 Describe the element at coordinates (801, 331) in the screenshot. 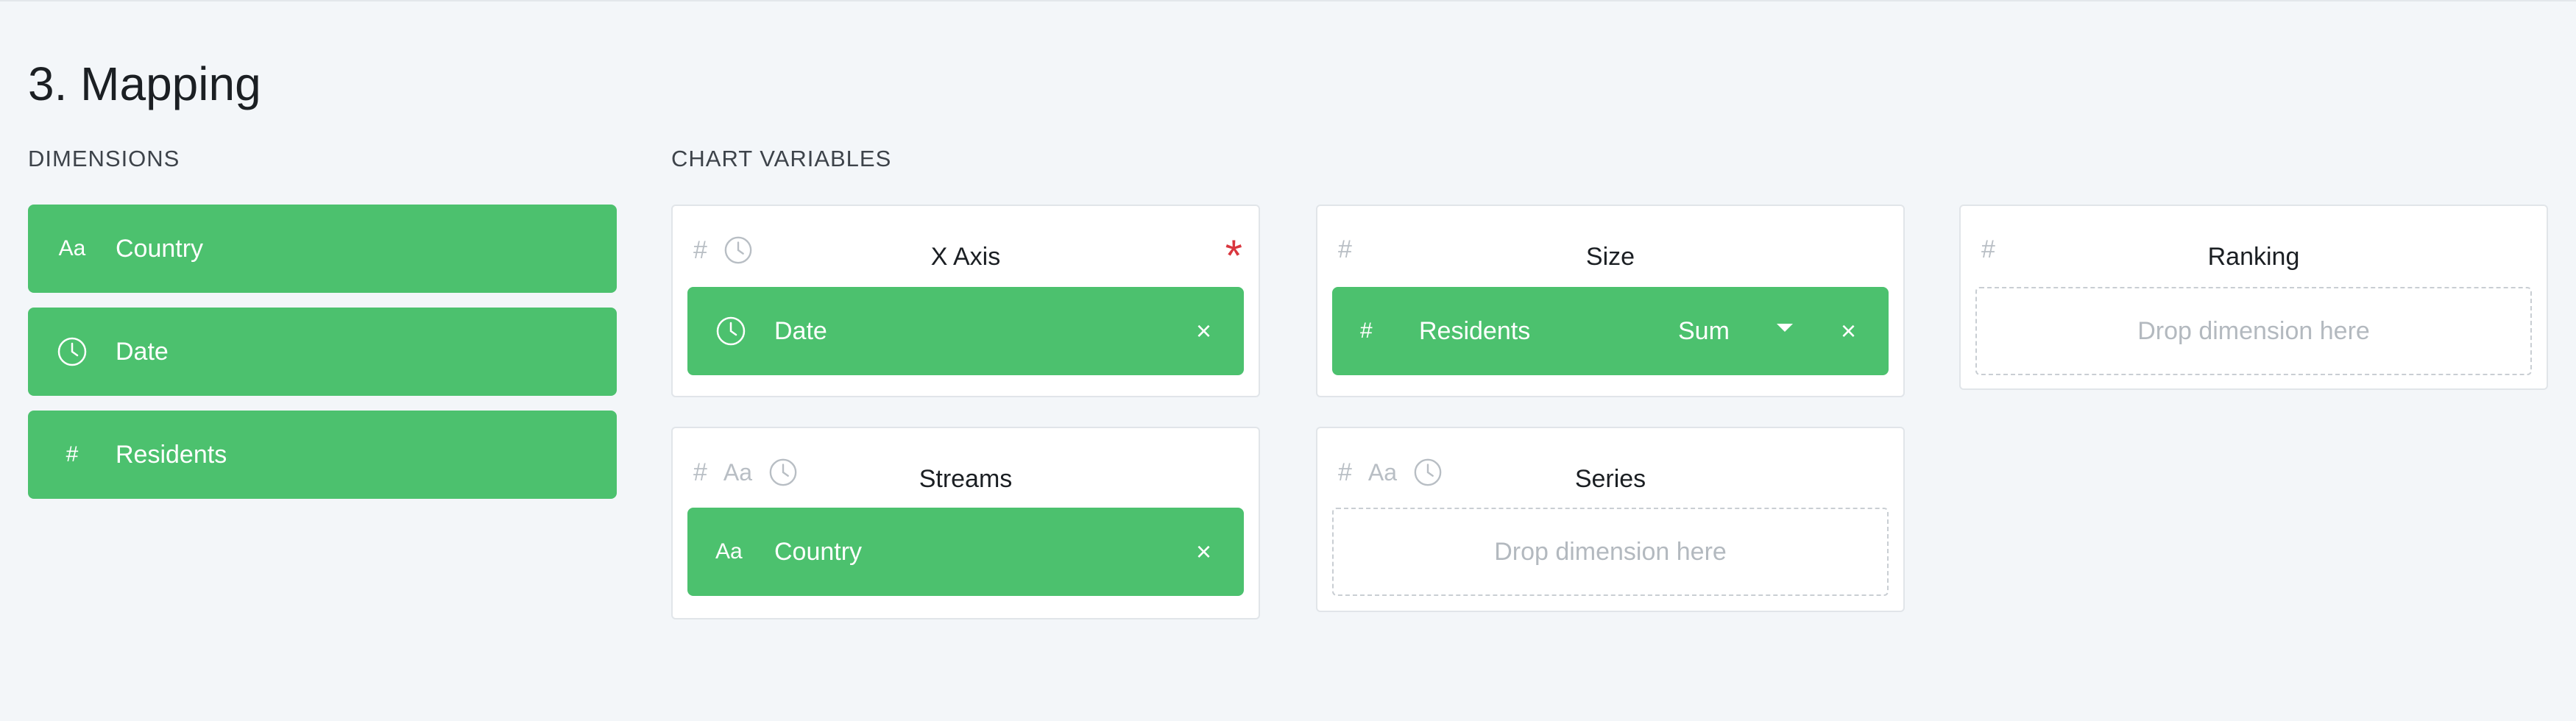

I see `chip-label: Date` at that location.